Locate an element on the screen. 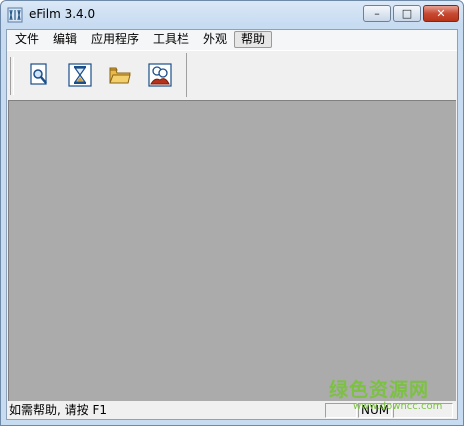 Image resolution: width=464 pixels, height=426 pixels. hourglass-button is located at coordinates (80, 75).